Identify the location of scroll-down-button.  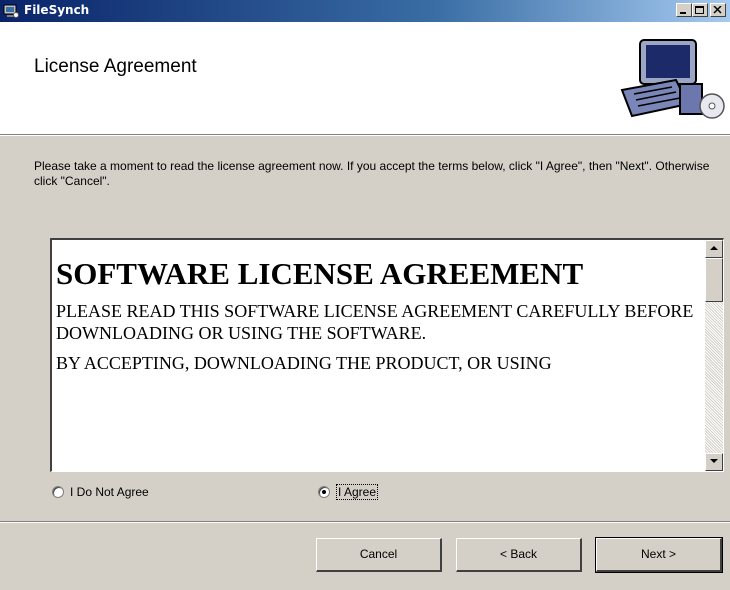
(714, 462).